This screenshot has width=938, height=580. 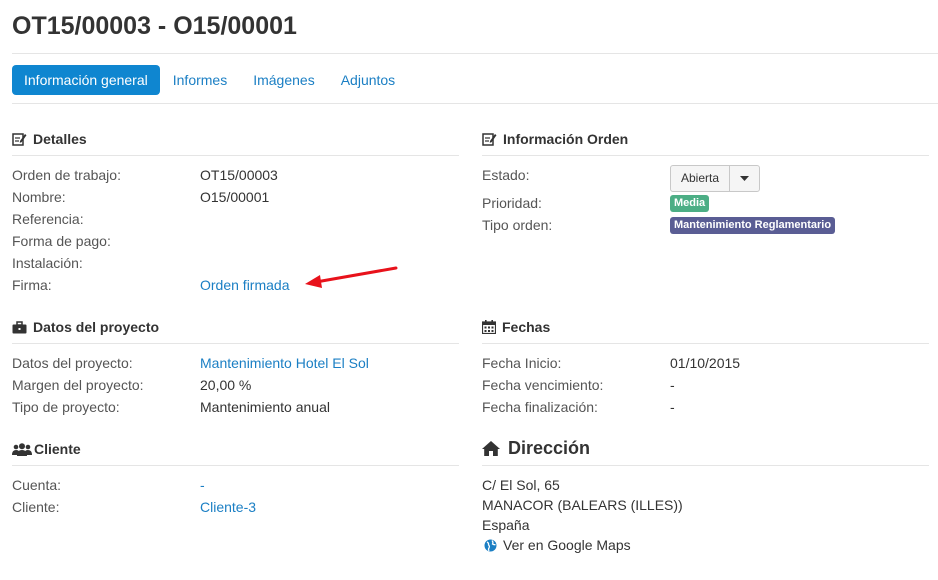 What do you see at coordinates (549, 448) in the screenshot?
I see `direccion-title-text: Dirección` at bounding box center [549, 448].